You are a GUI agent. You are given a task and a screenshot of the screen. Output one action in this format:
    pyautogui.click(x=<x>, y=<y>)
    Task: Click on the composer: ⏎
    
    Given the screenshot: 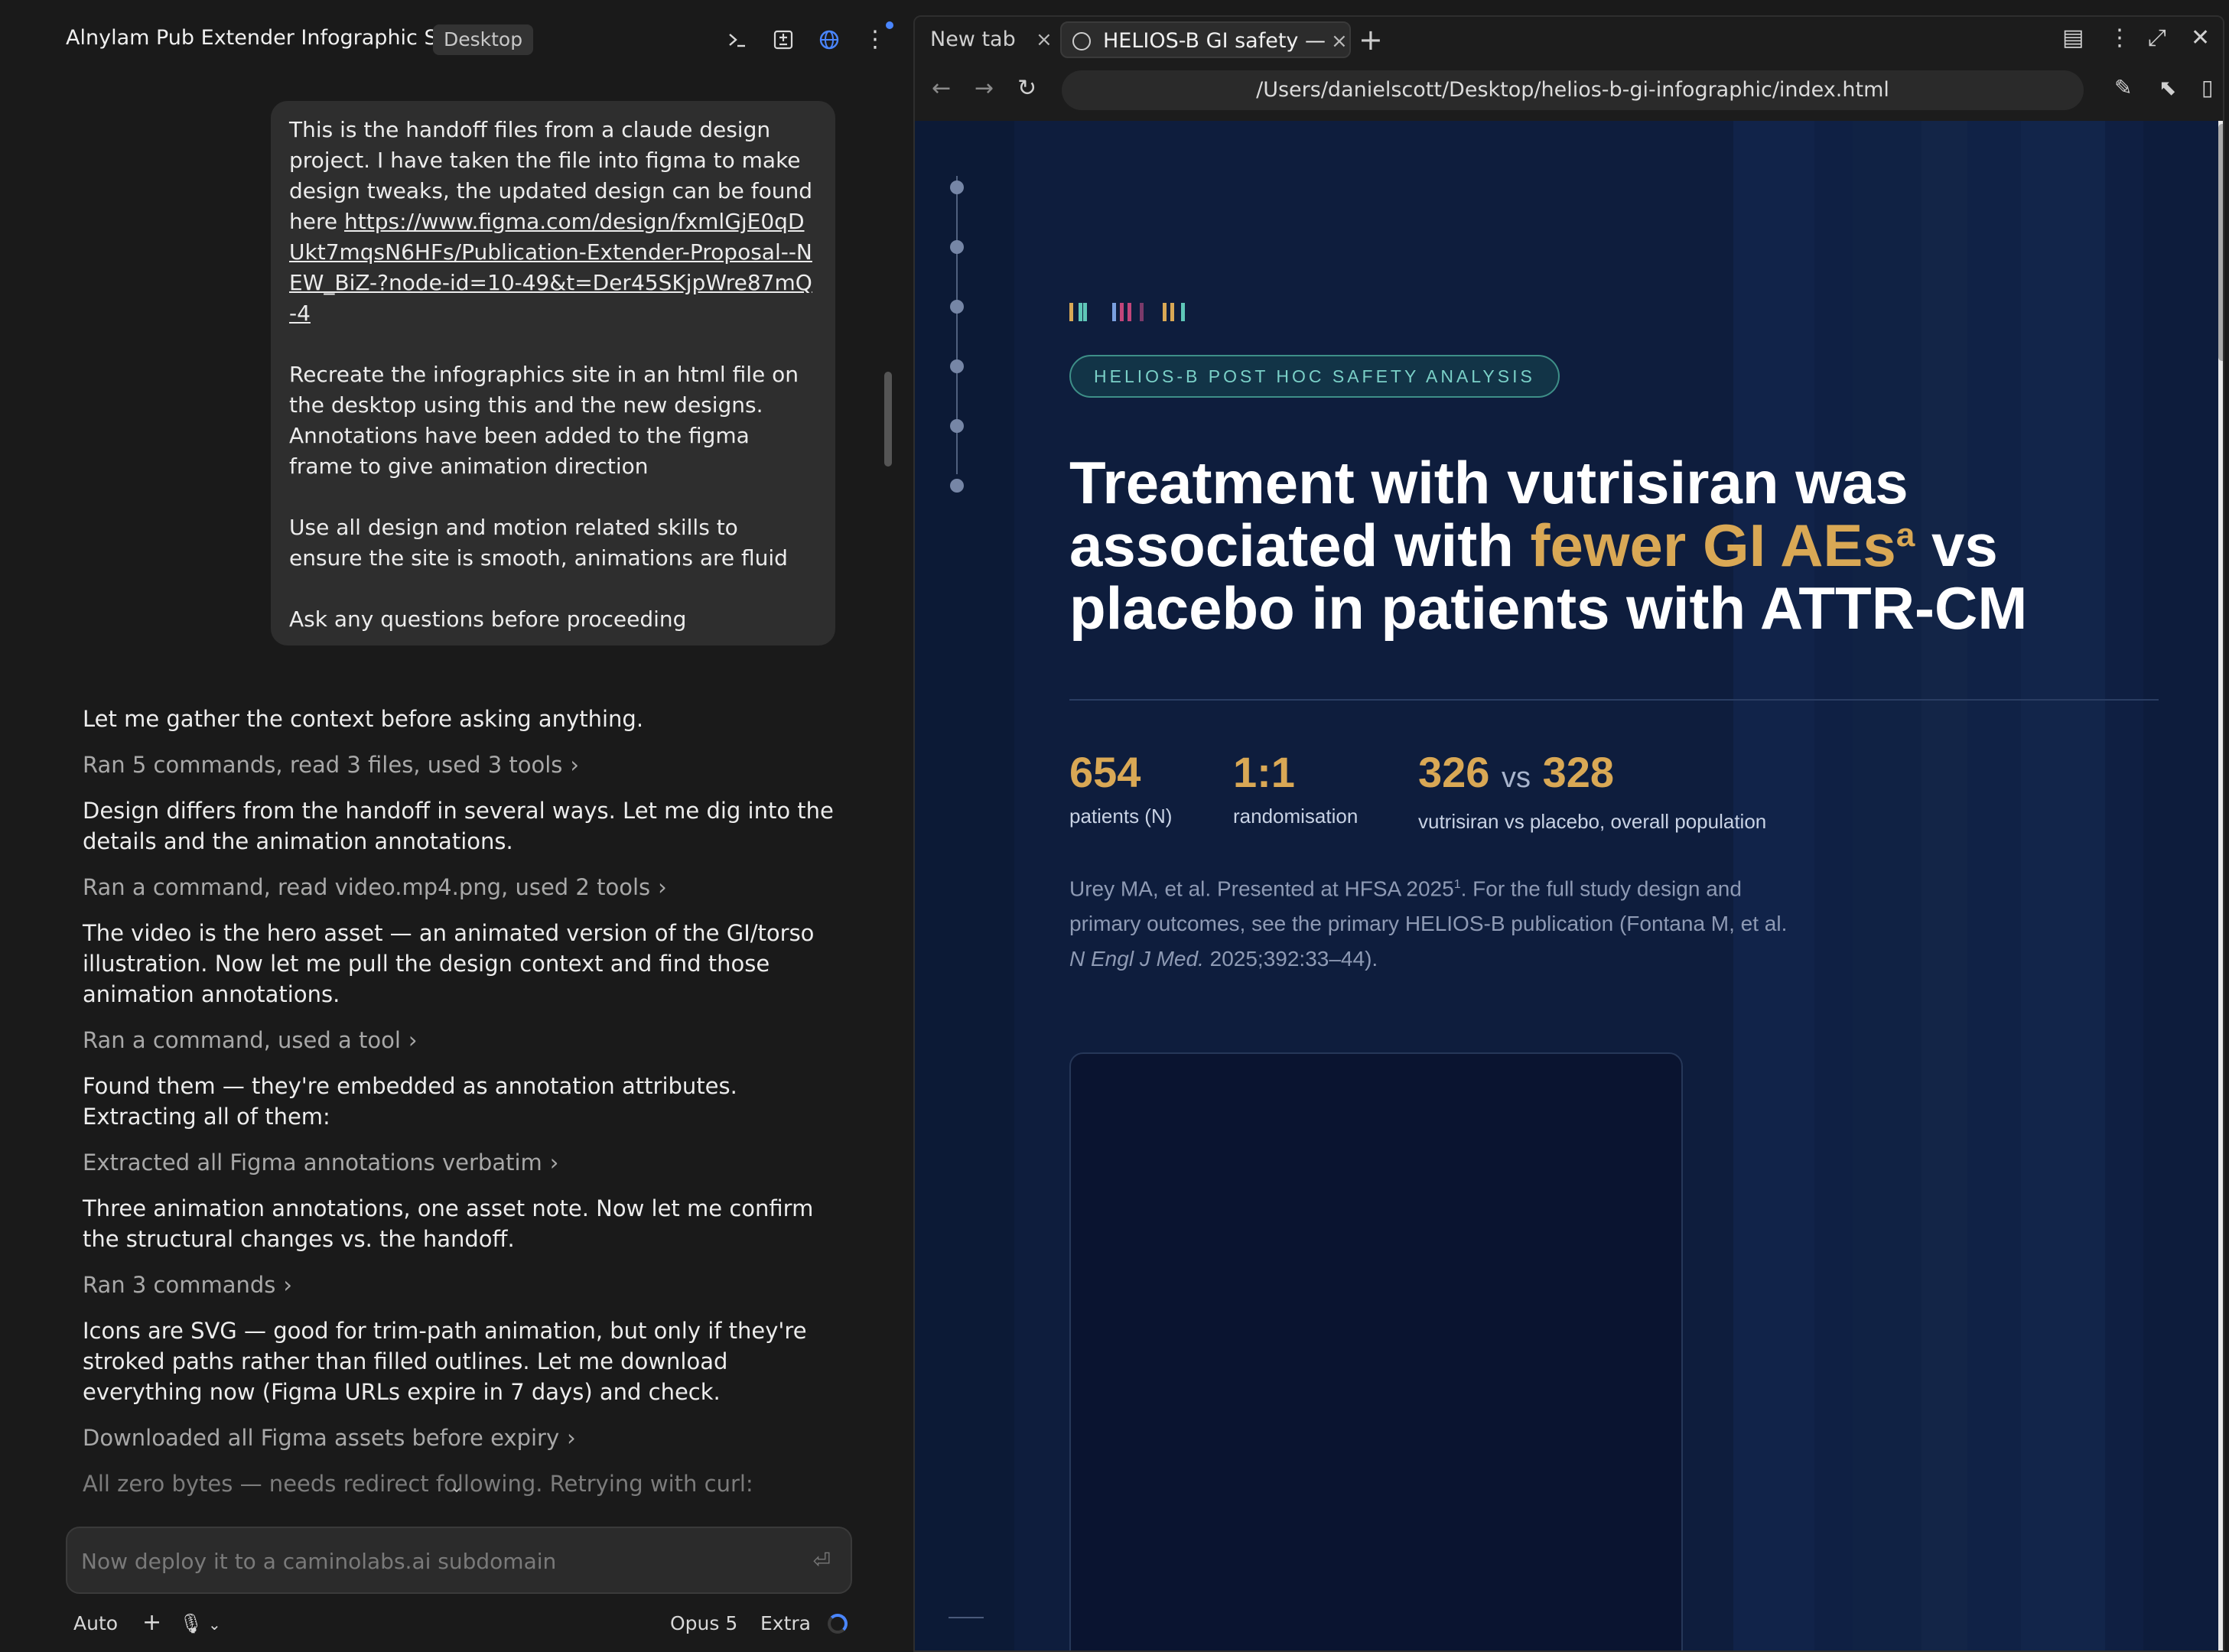 What is the action you would take?
    pyautogui.click(x=459, y=1561)
    